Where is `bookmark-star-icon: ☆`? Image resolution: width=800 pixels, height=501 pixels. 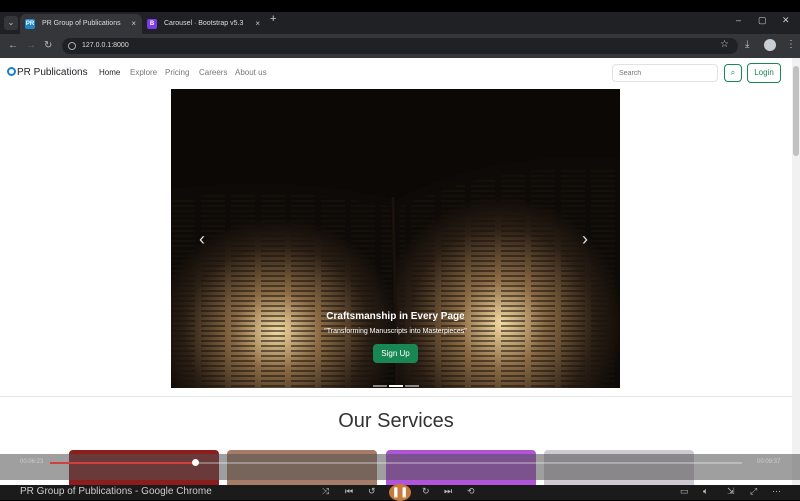 bookmark-star-icon: ☆ is located at coordinates (724, 44).